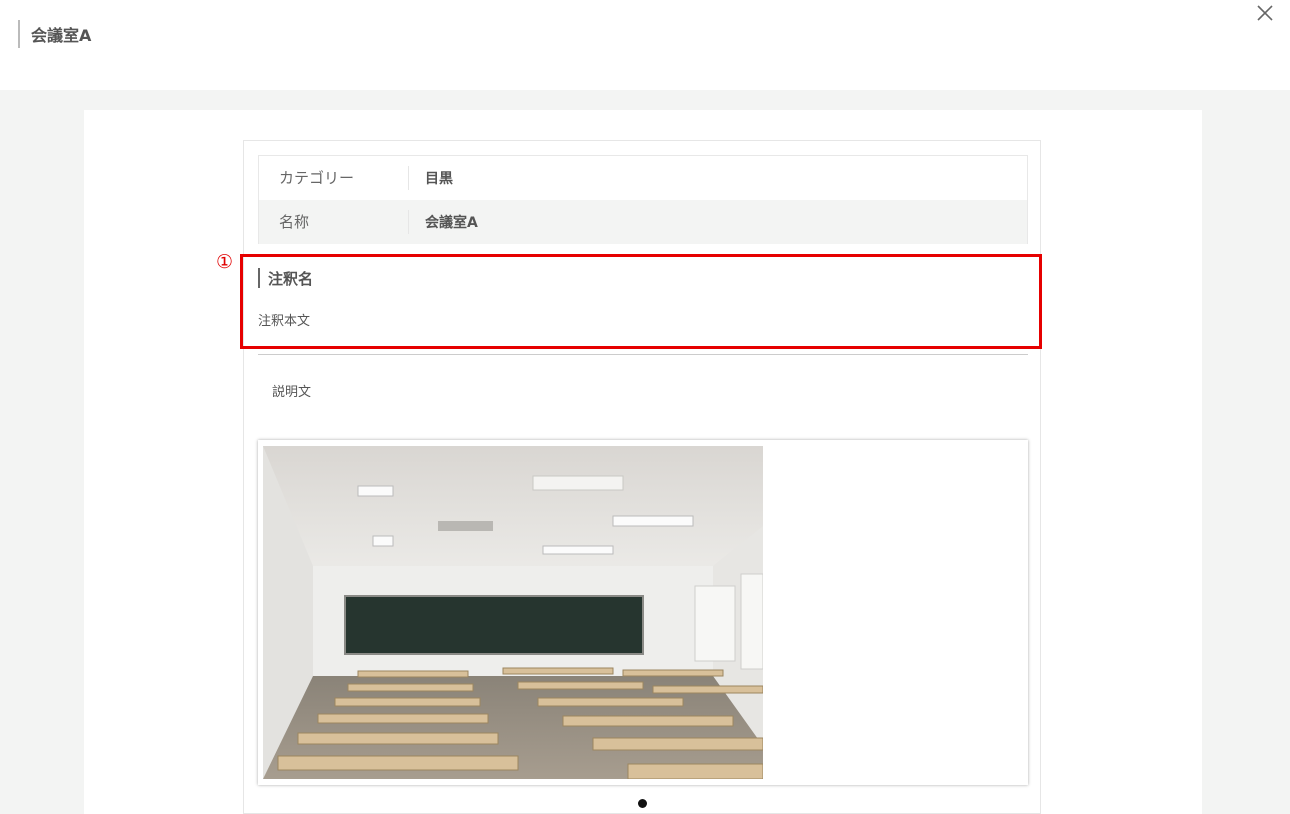 The height and width of the screenshot is (814, 1290). I want to click on modal-title-wrap: 会議室A, so click(54, 34).